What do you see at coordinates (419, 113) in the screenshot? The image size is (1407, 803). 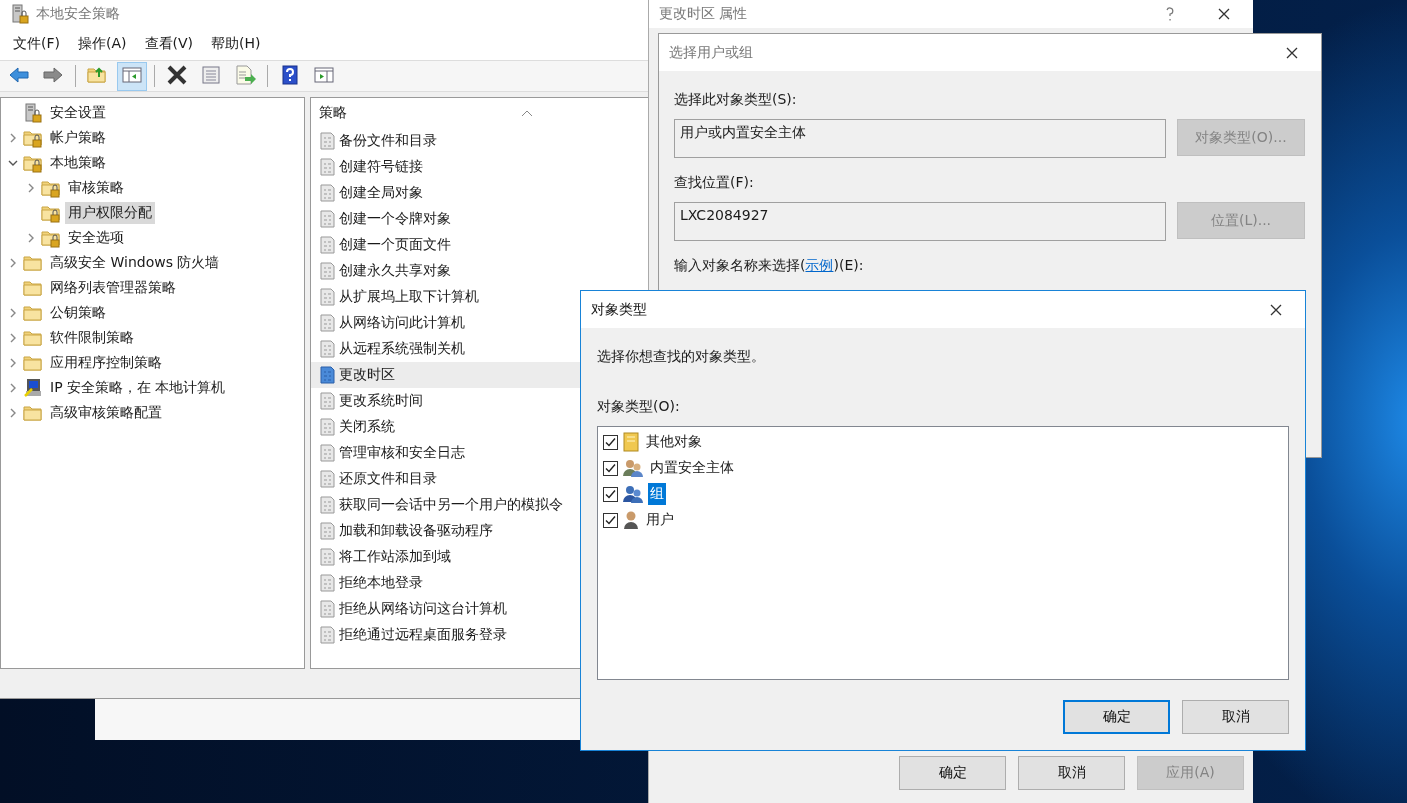 I see `column-header: 策略` at bounding box center [419, 113].